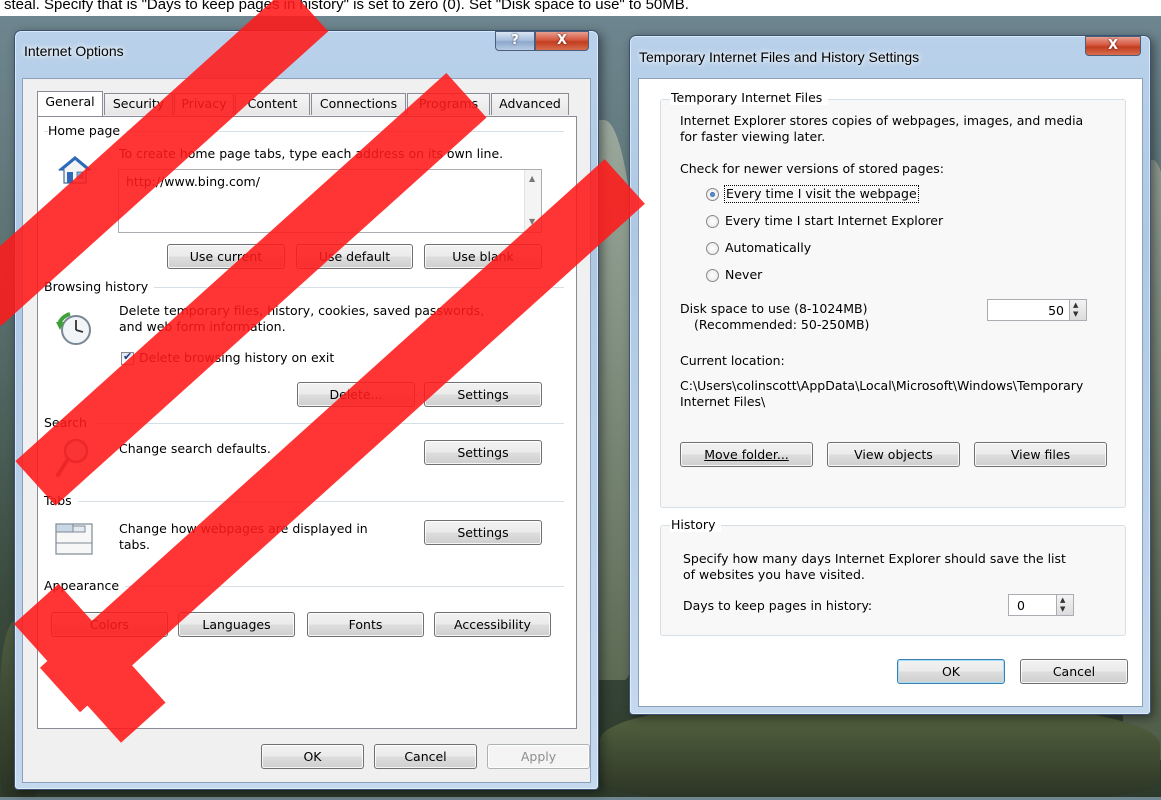 The width and height of the screenshot is (1161, 800). Describe the element at coordinates (61, 500) in the screenshot. I see `tabs-group-label: Tabs` at that location.